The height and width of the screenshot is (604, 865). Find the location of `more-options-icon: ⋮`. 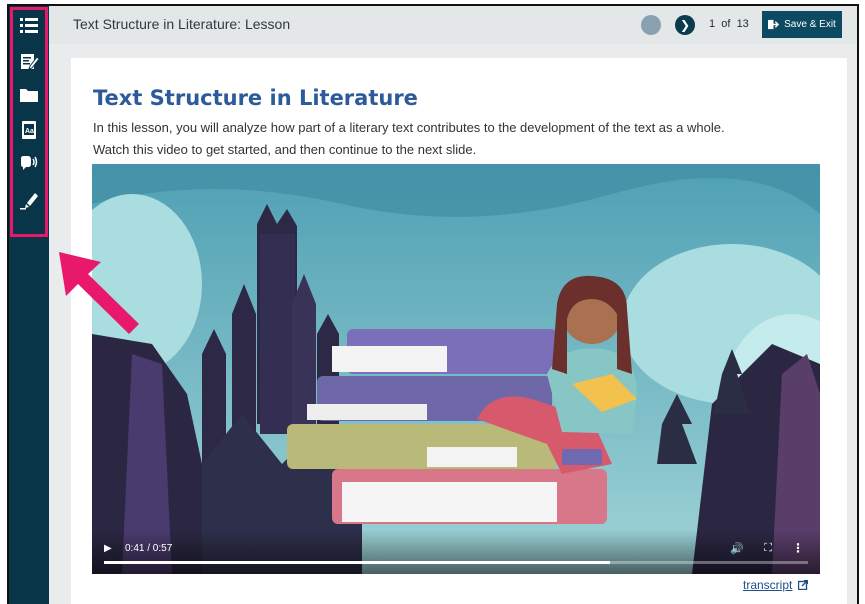

more-options-icon: ⋮ is located at coordinates (798, 548).